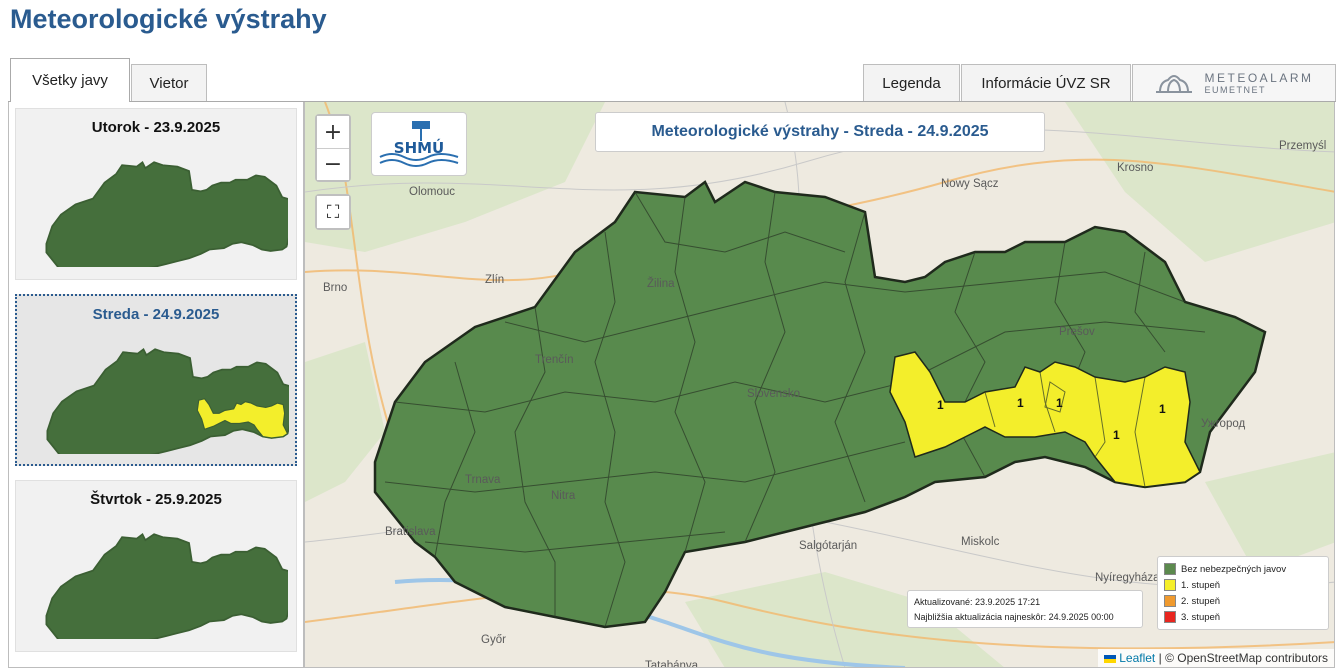 This screenshot has height=672, width=1344. I want to click on zoom-control: + −, so click(333, 148).